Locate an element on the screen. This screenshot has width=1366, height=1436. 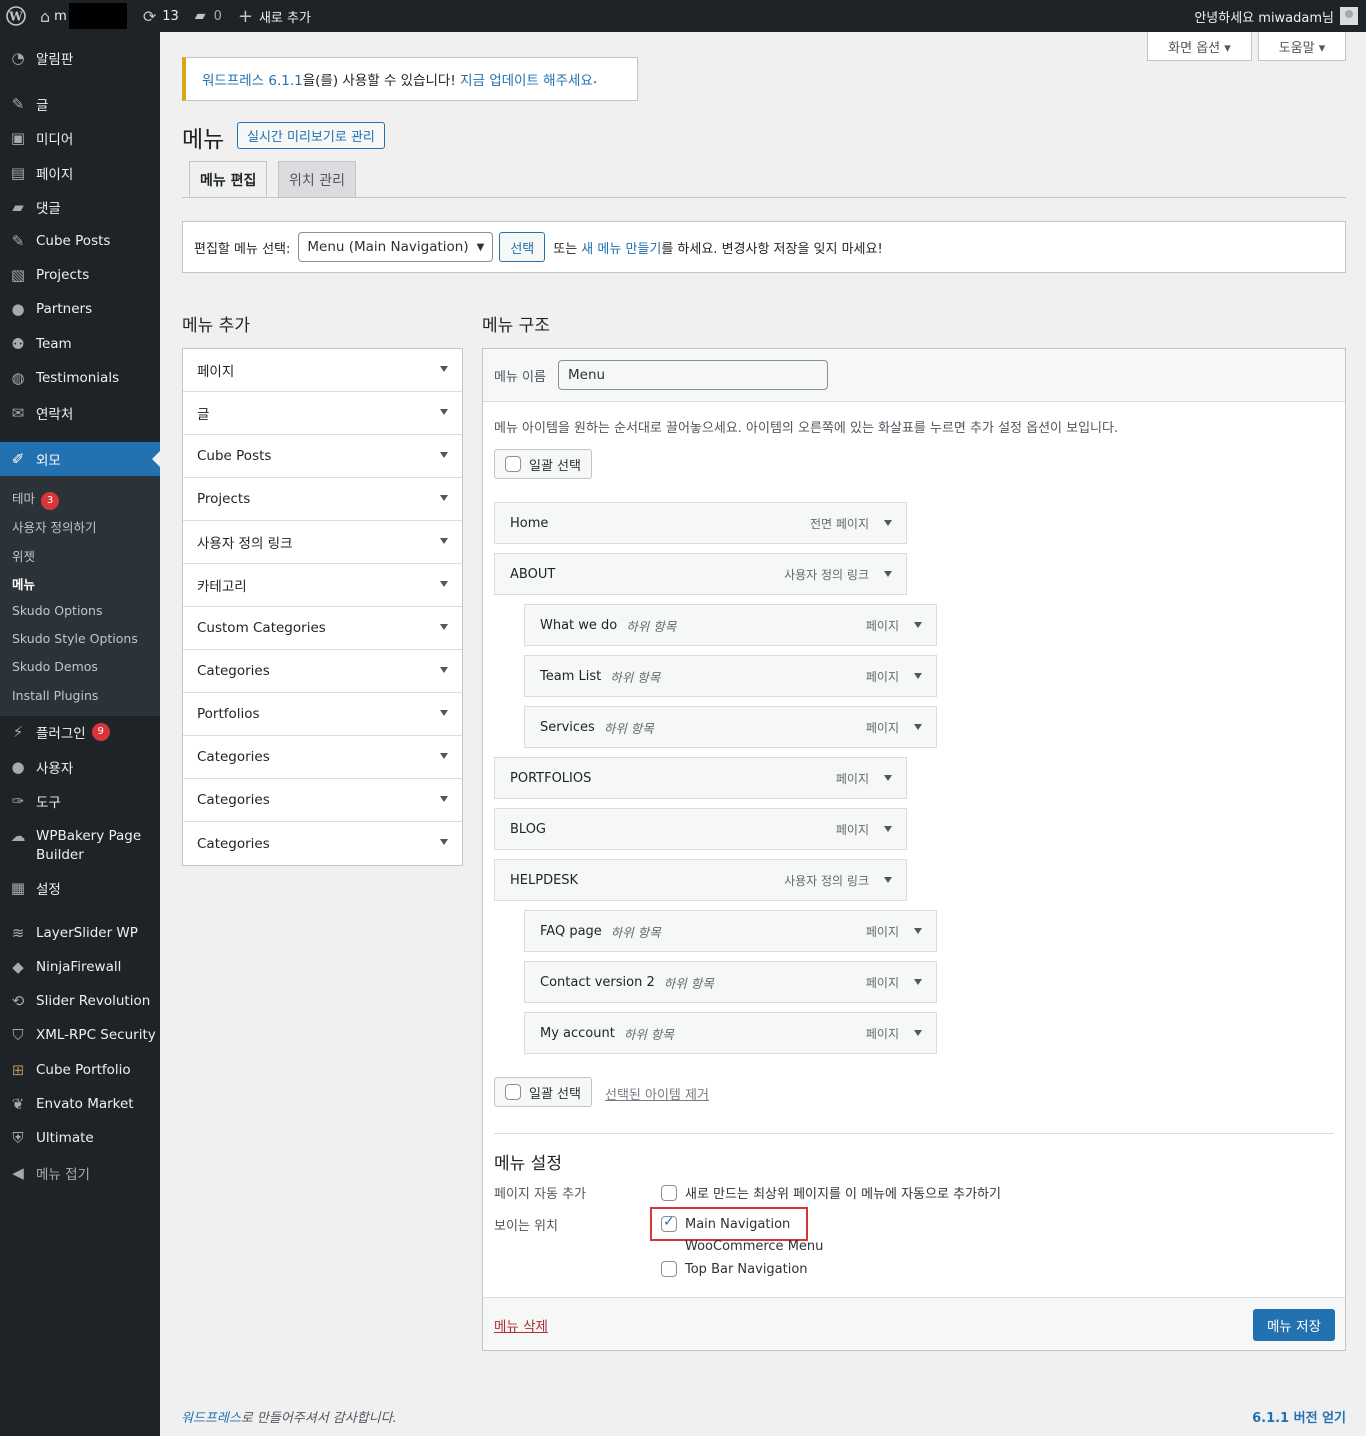
menu-item: Team List 하위 항목 페이지 is located at coordinates (730, 676).